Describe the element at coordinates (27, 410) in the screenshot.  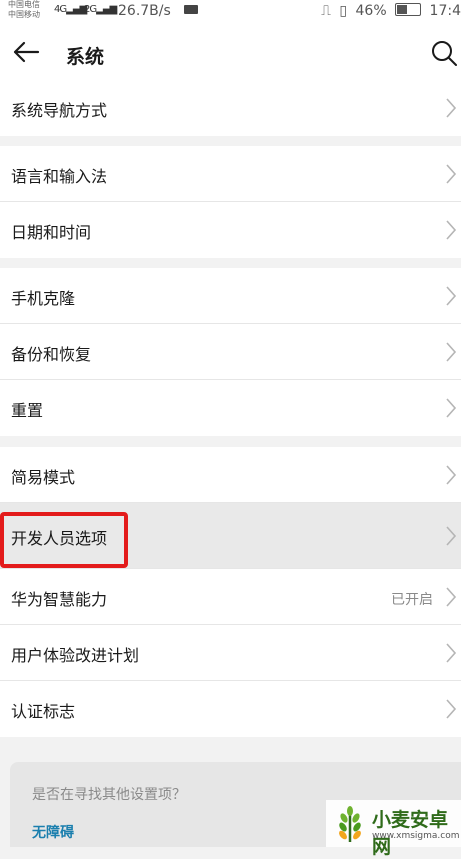
I see `setting-label: 重置` at that location.